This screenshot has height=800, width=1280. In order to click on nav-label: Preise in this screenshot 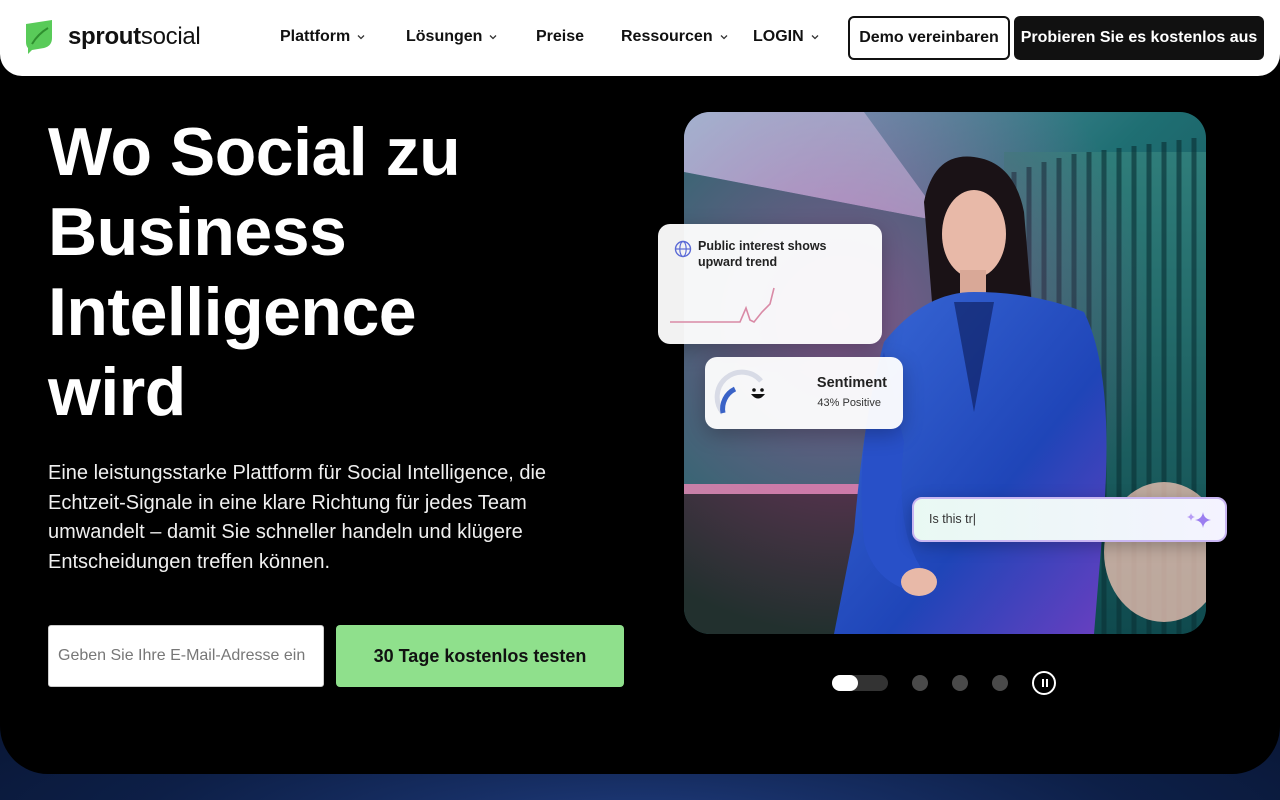, I will do `click(560, 36)`.